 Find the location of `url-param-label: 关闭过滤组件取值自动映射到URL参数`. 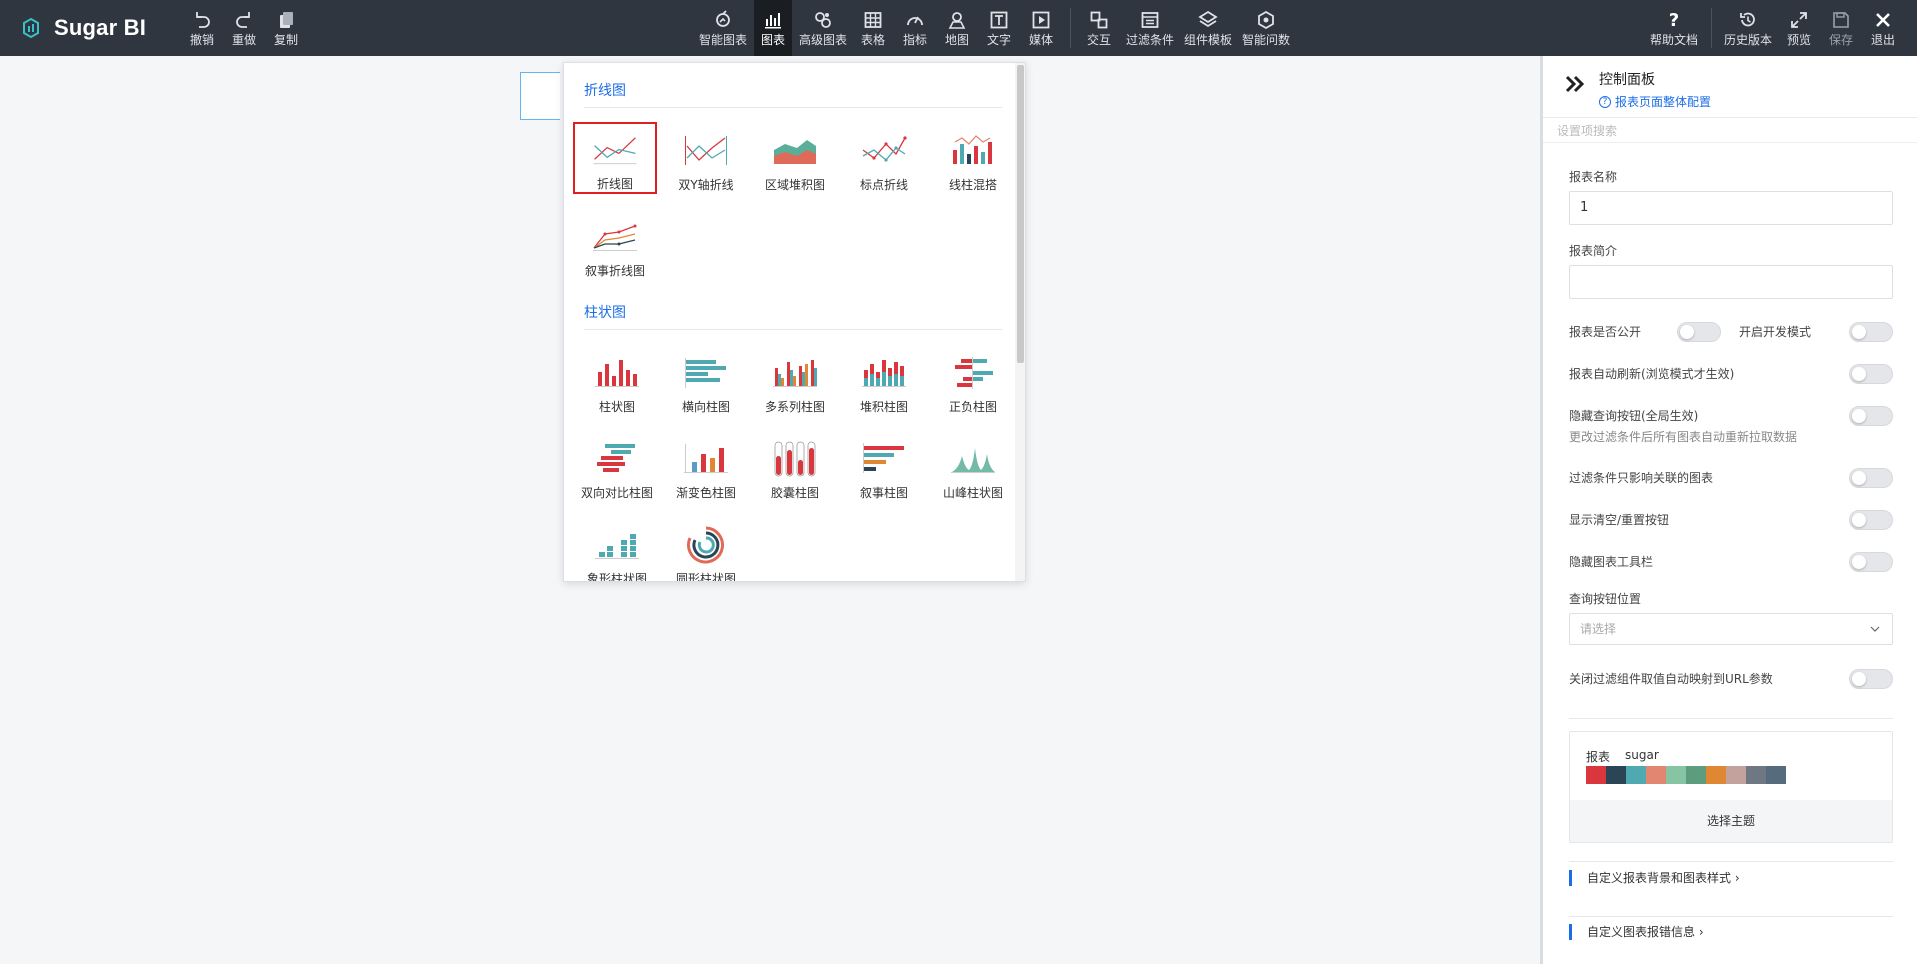

url-param-label: 关闭过滤组件取值自动映射到URL参数 is located at coordinates (1671, 679).